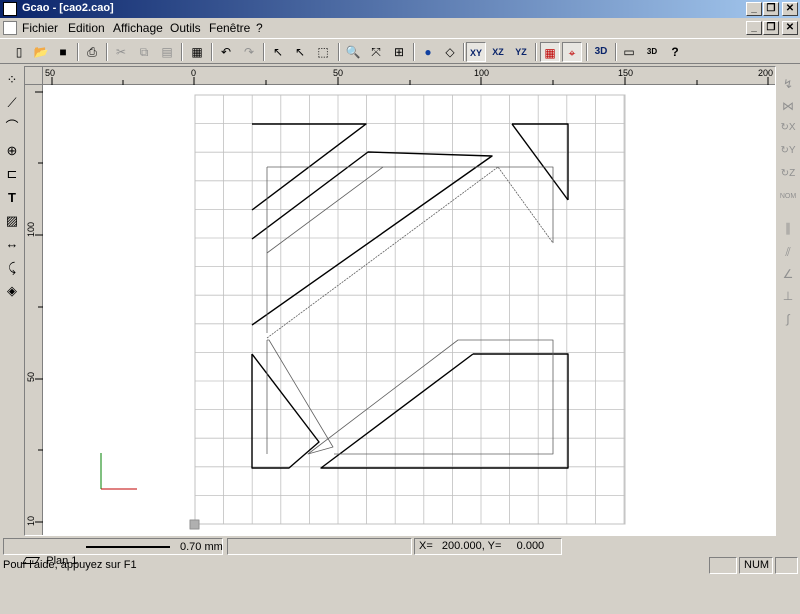 This screenshot has height=614, width=800. Describe the element at coordinates (353, 52) in the screenshot. I see `zoom-icon: 🔍` at that location.